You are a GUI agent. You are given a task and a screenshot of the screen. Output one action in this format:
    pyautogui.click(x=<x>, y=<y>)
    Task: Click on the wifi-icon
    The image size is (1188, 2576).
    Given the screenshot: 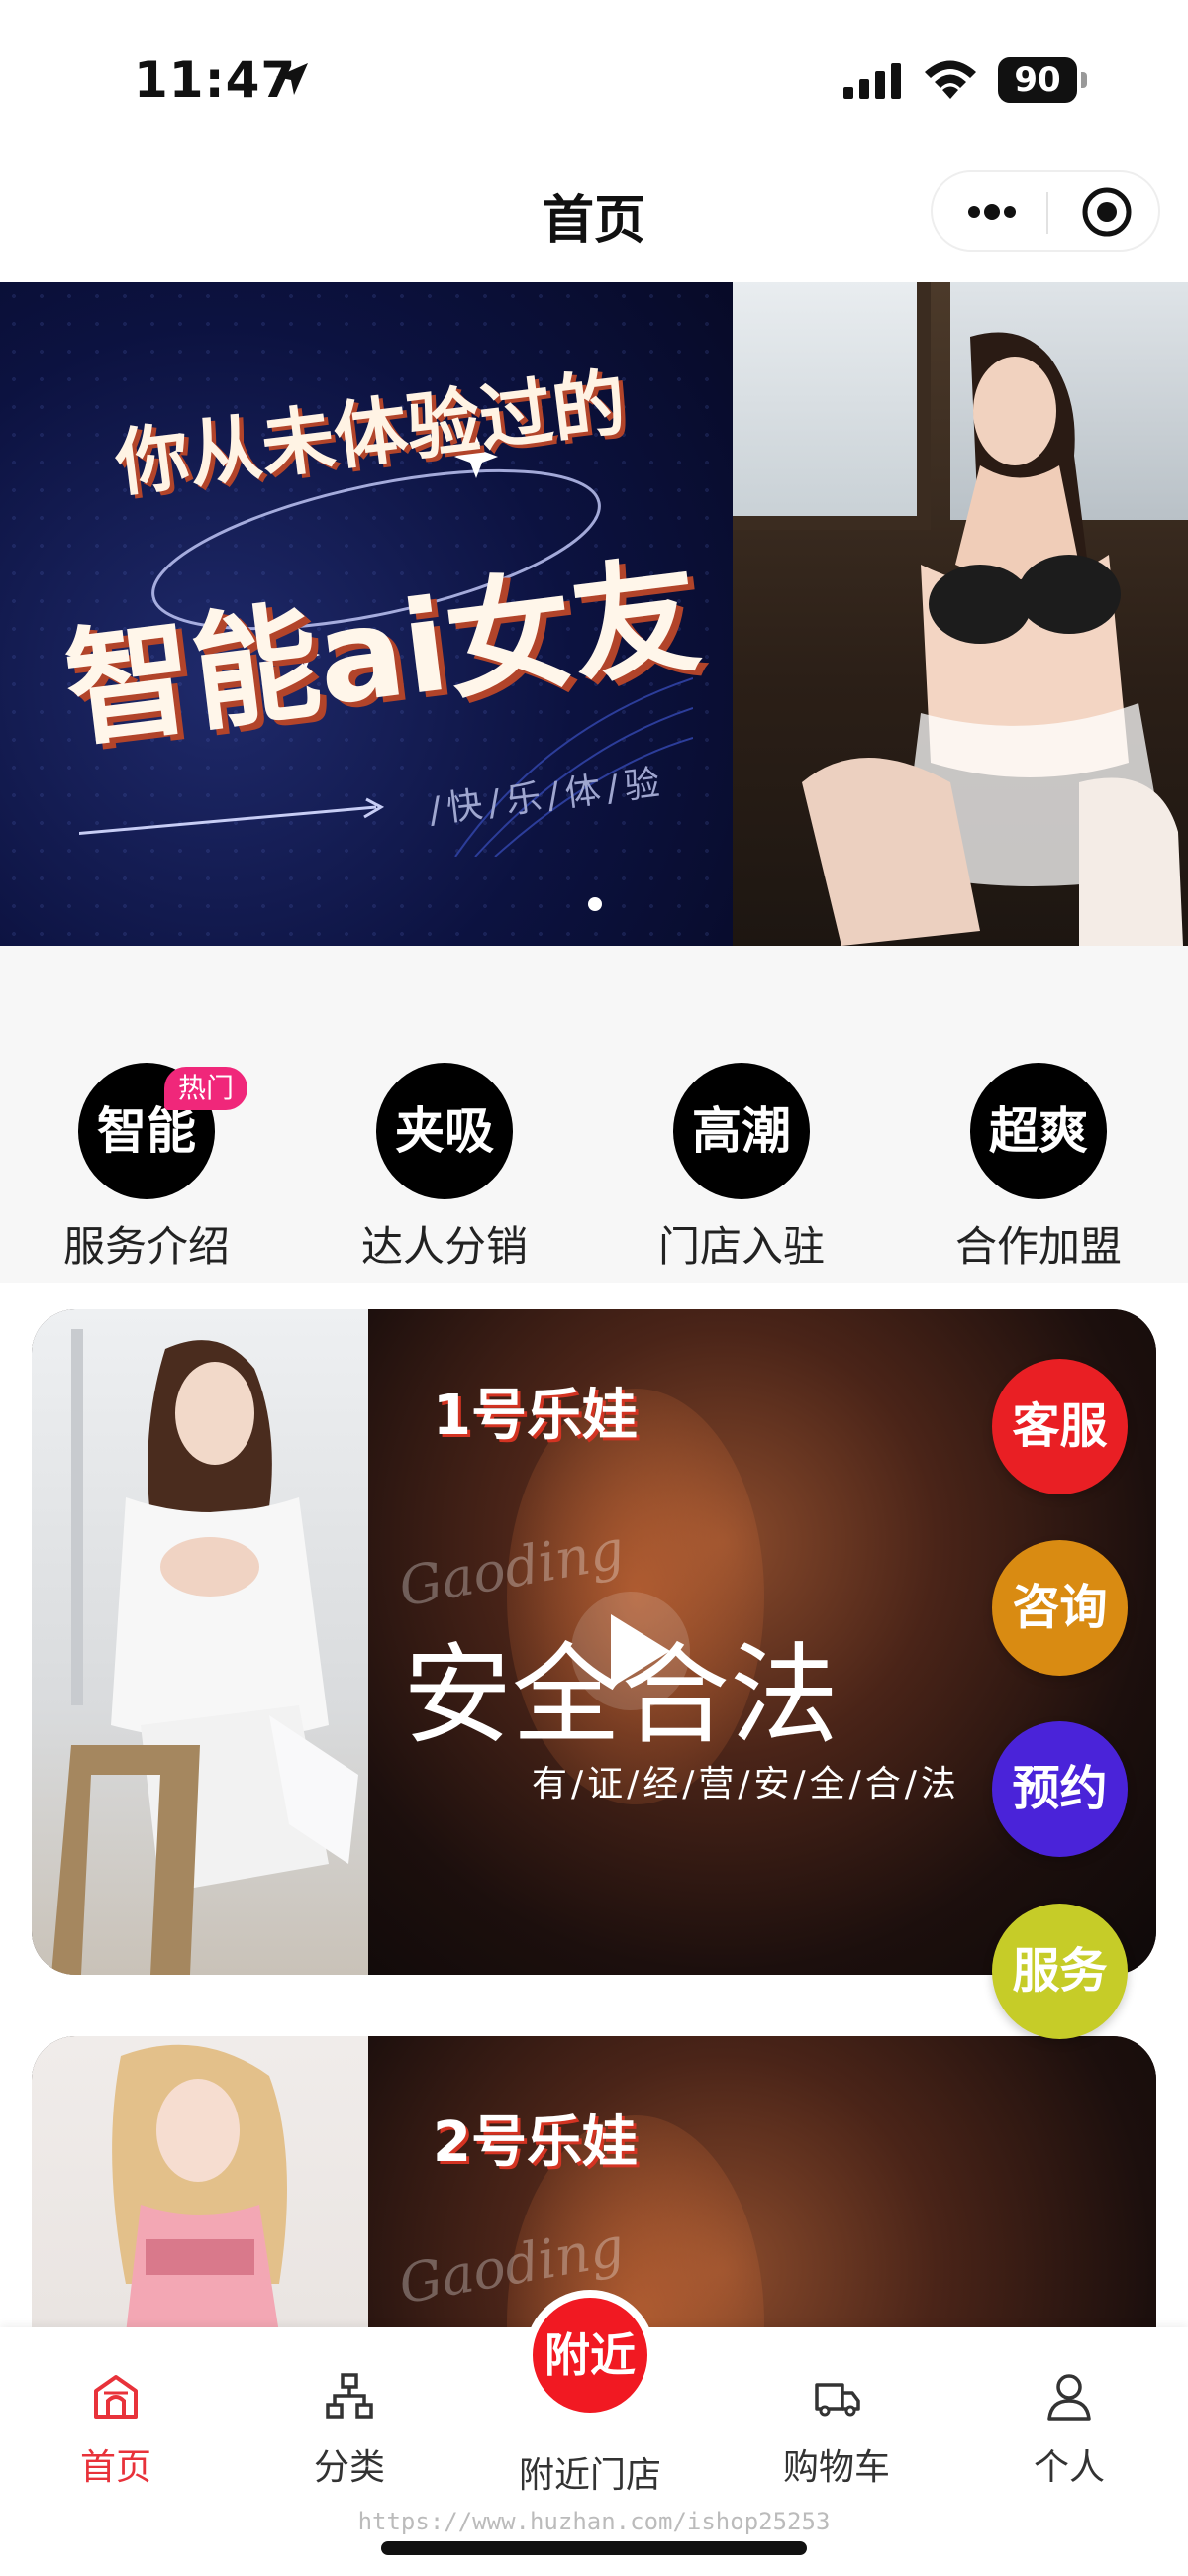 What is the action you would take?
    pyautogui.click(x=950, y=79)
    